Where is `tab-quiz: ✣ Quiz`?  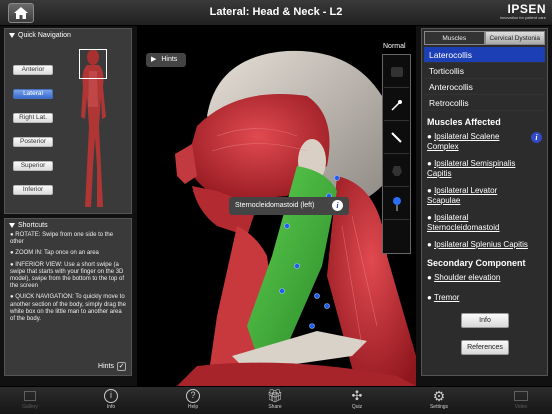 tab-quiz: ✣ Quiz is located at coordinates (357, 399).